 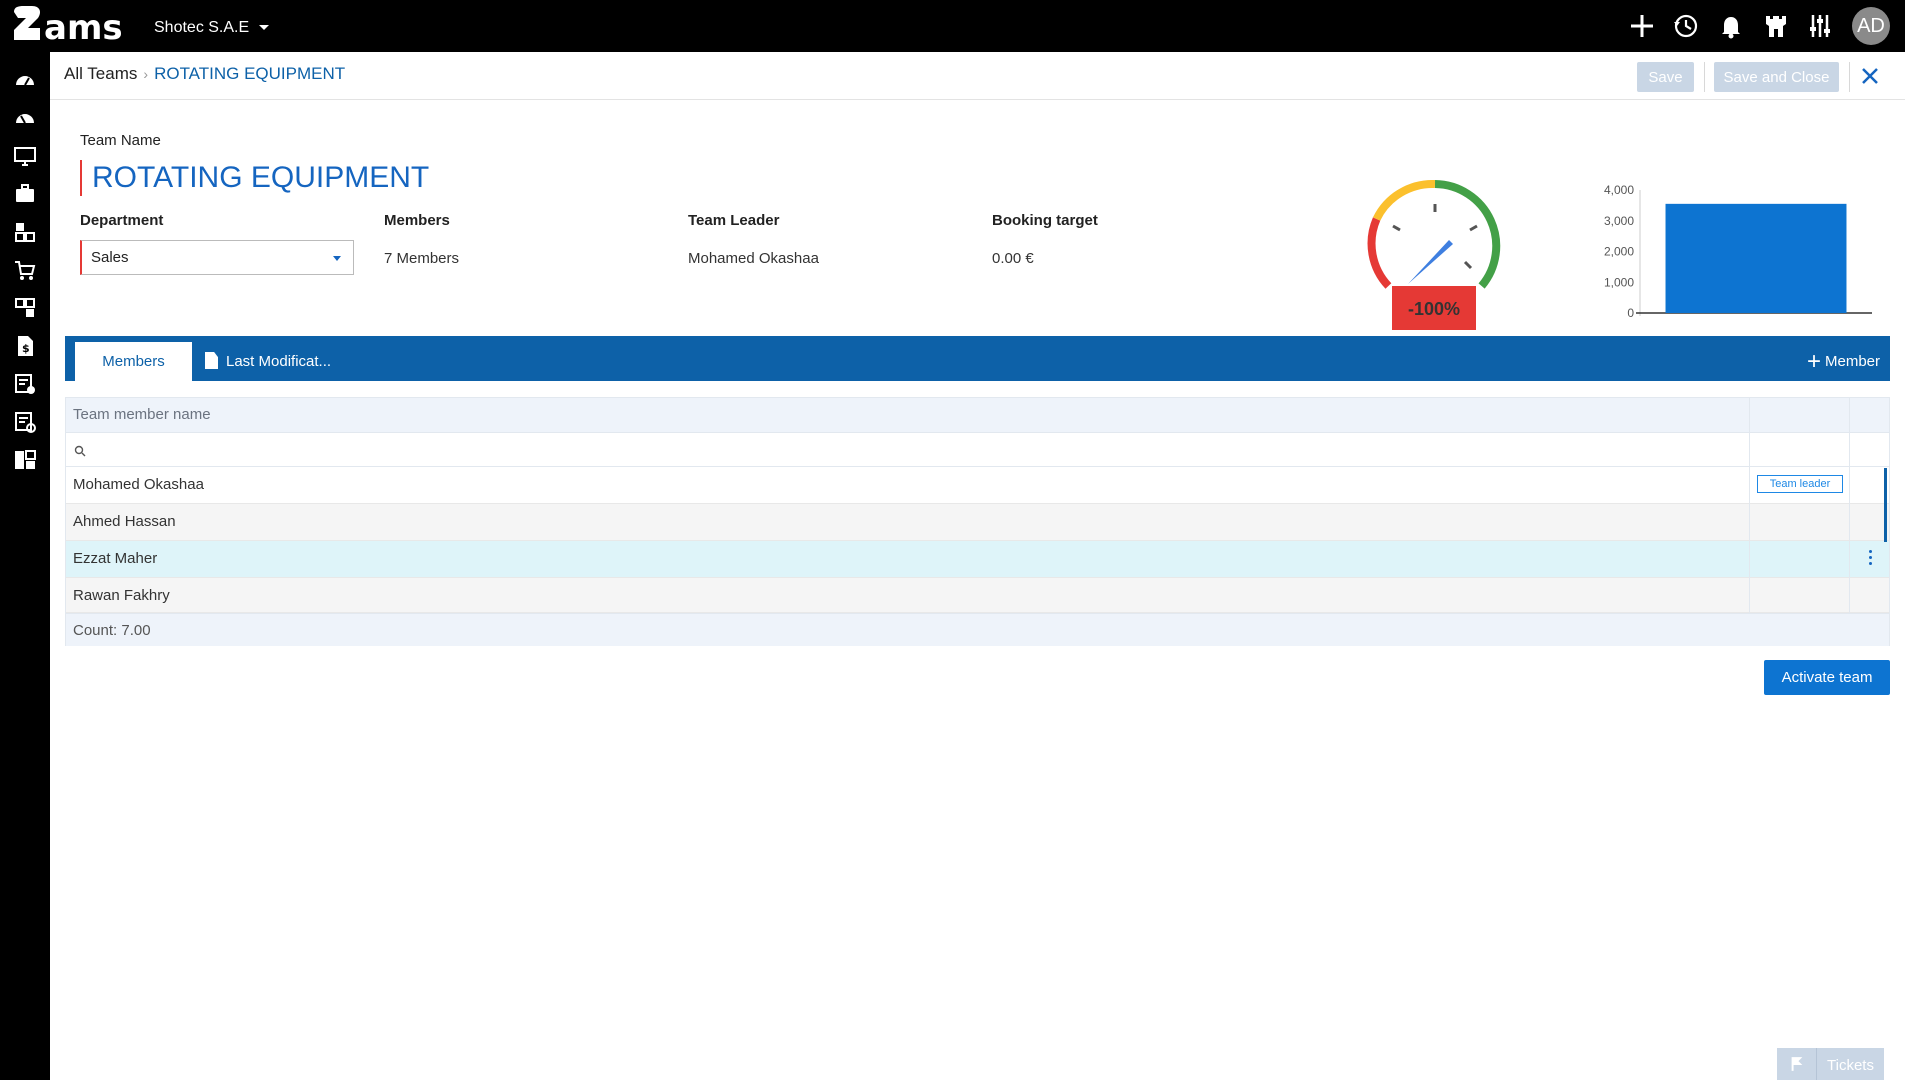 What do you see at coordinates (100, 73) in the screenshot?
I see `breadcrumb-all-teams: All Teams` at bounding box center [100, 73].